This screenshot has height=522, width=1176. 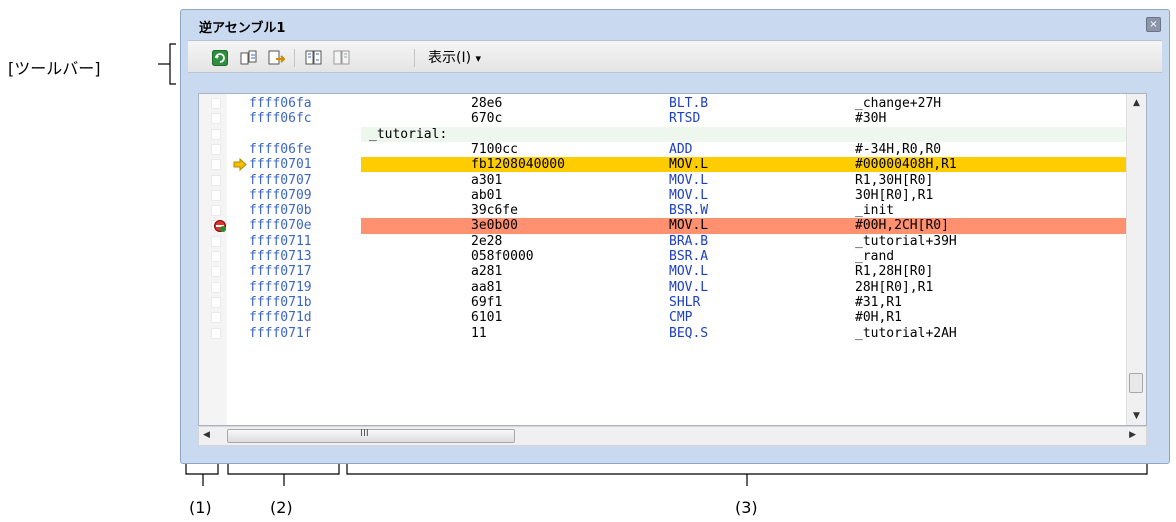 I want to click on view-menu-label: 表示(I), so click(x=450, y=58).